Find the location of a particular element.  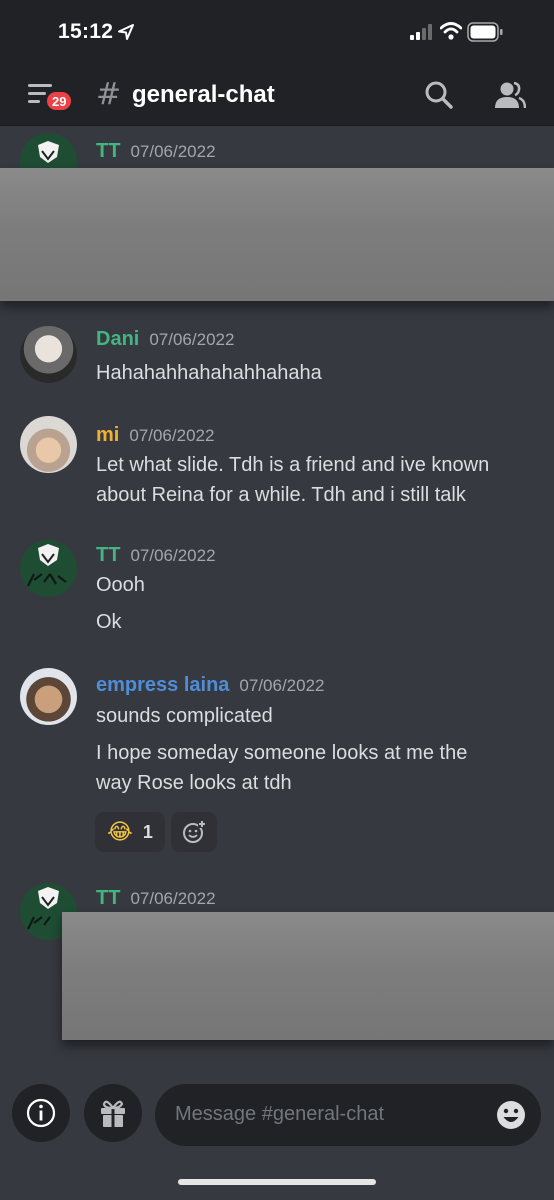

home-indicator is located at coordinates (277, 1182).